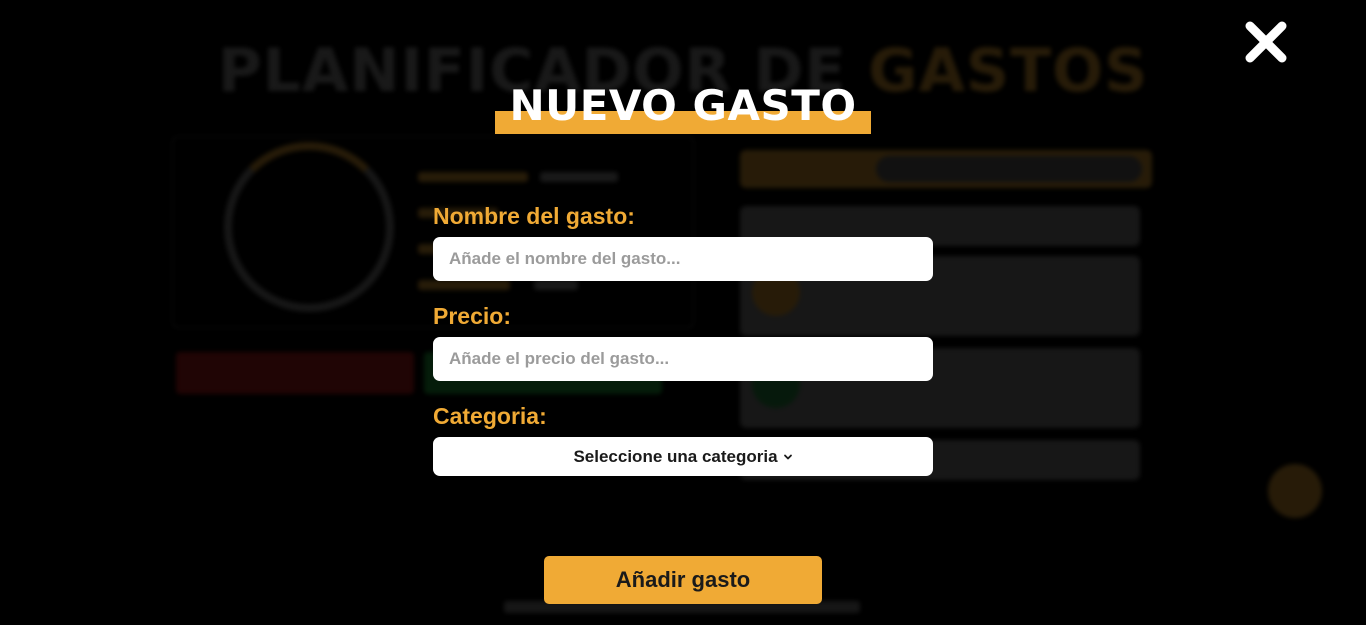 The height and width of the screenshot is (625, 1366). Describe the element at coordinates (490, 416) in the screenshot. I see `expense-category-label: Categoria:` at that location.